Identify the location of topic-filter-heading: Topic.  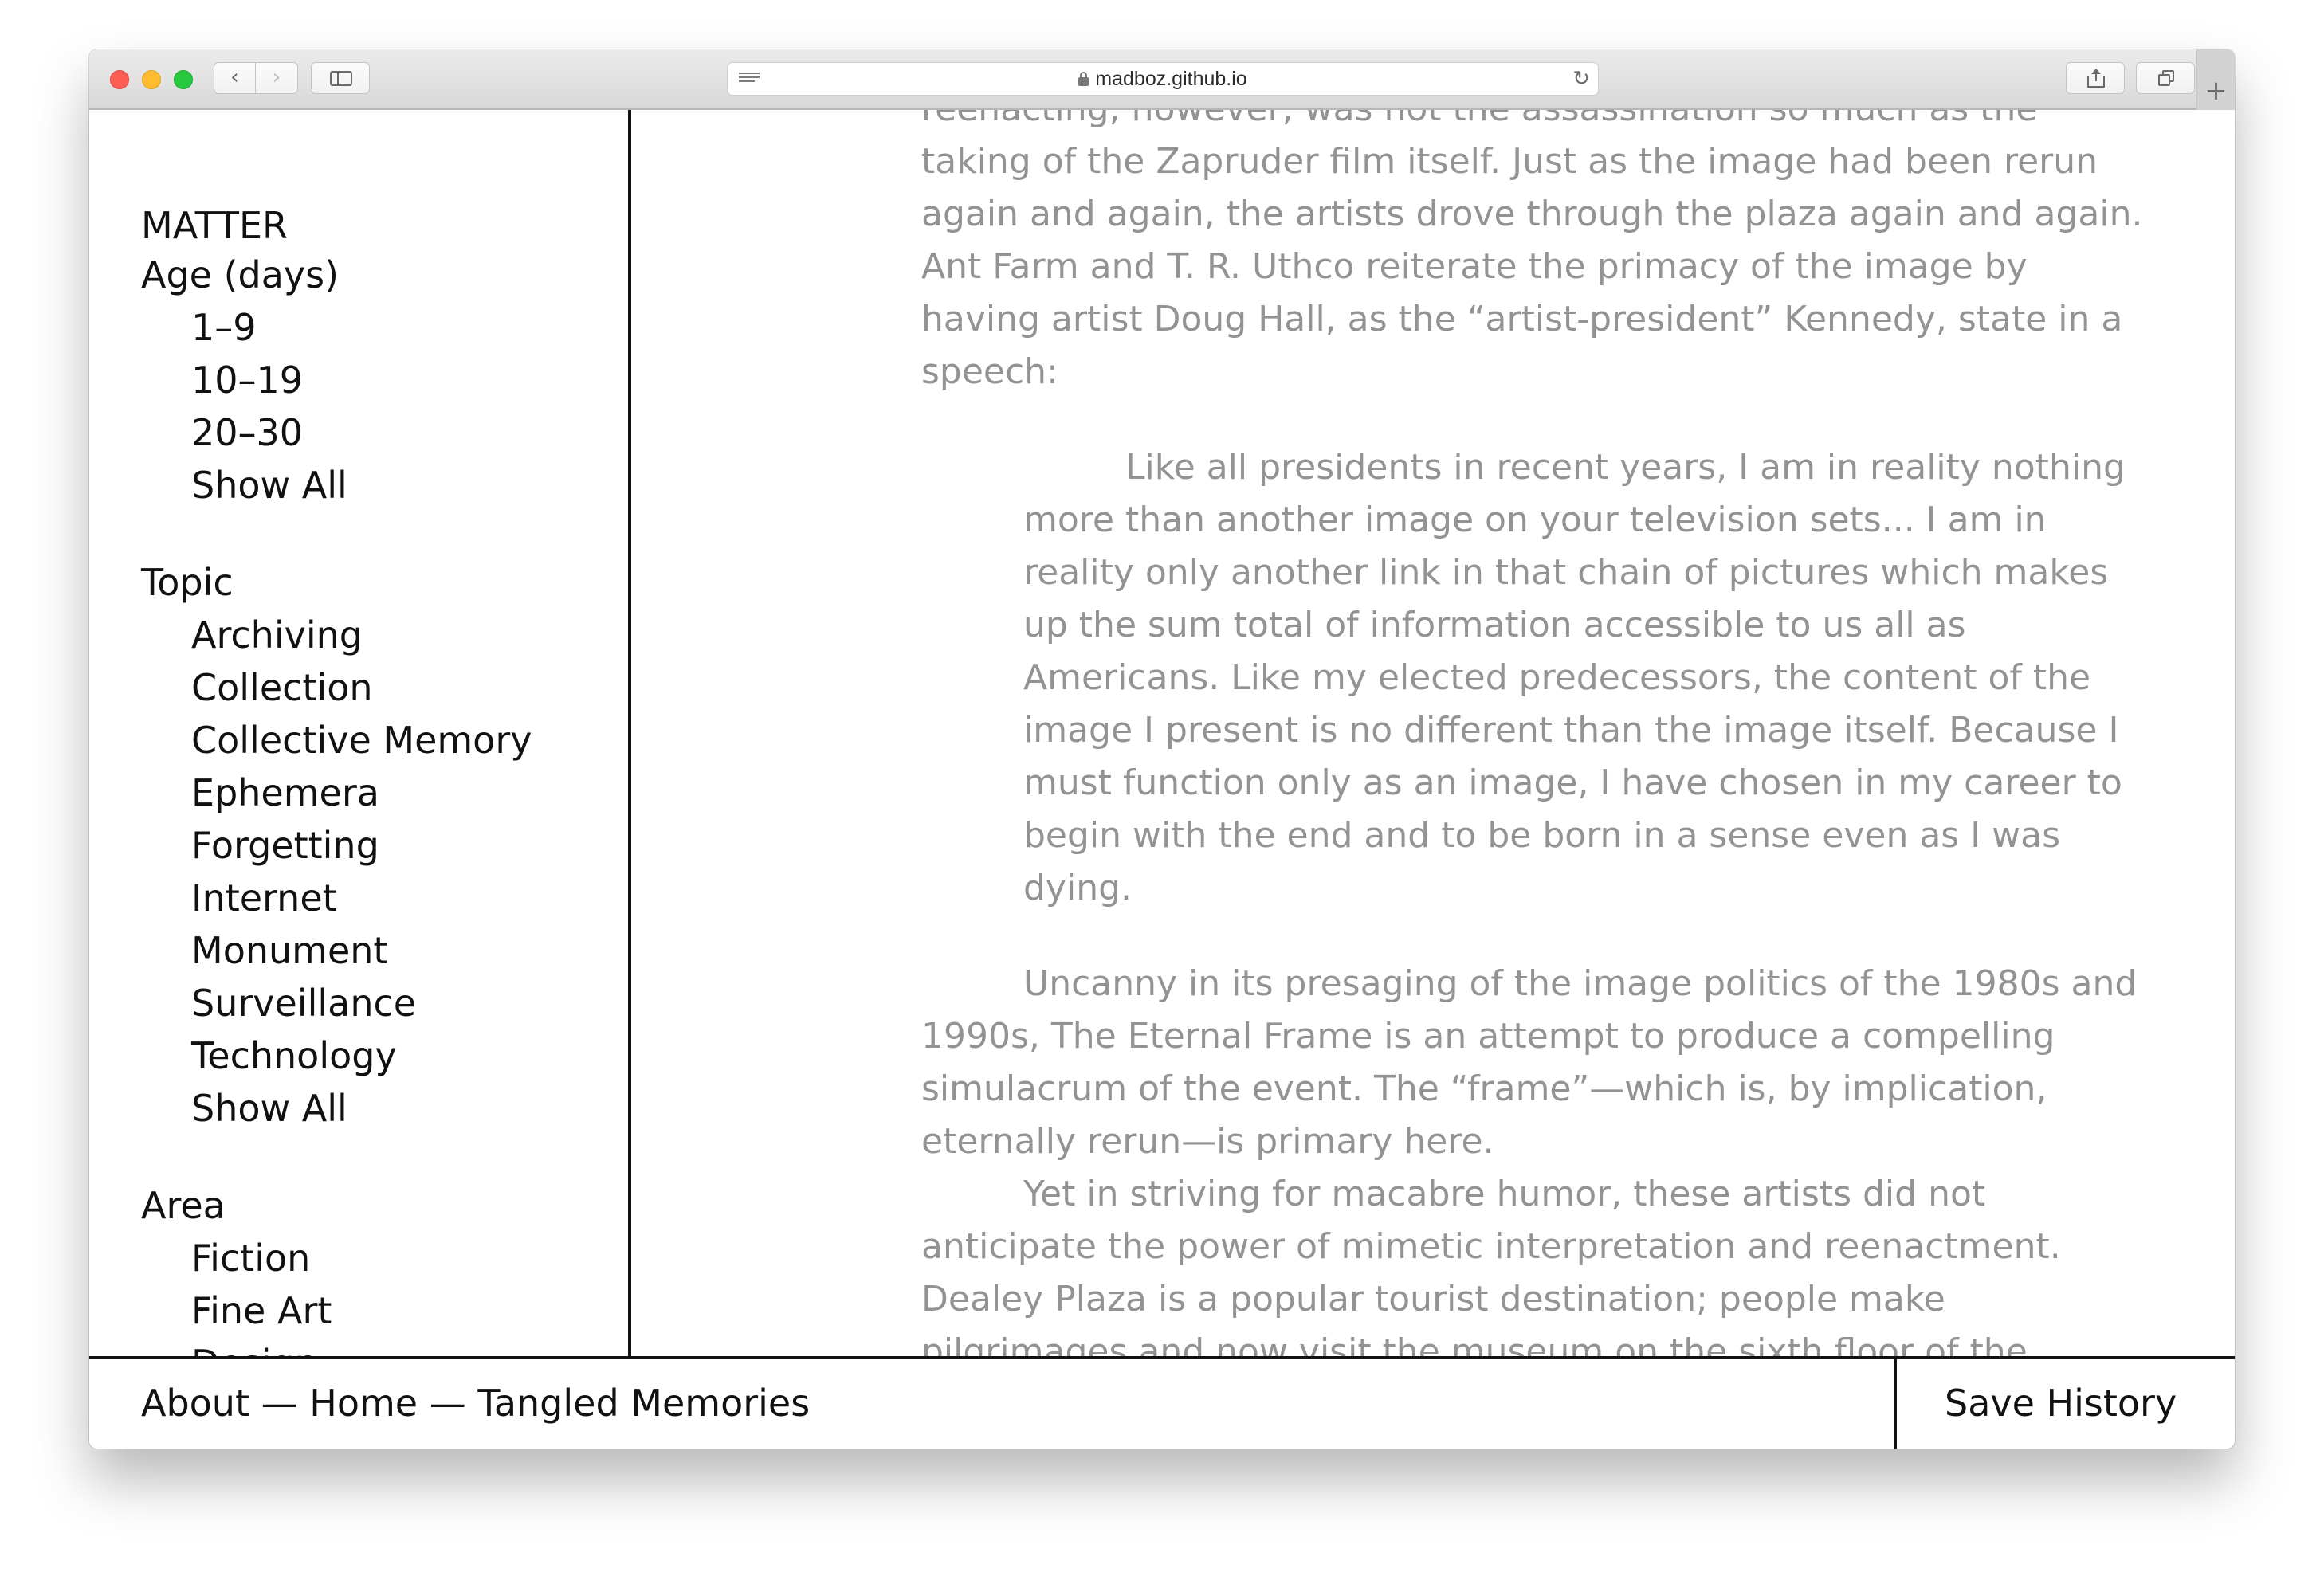
(187, 582).